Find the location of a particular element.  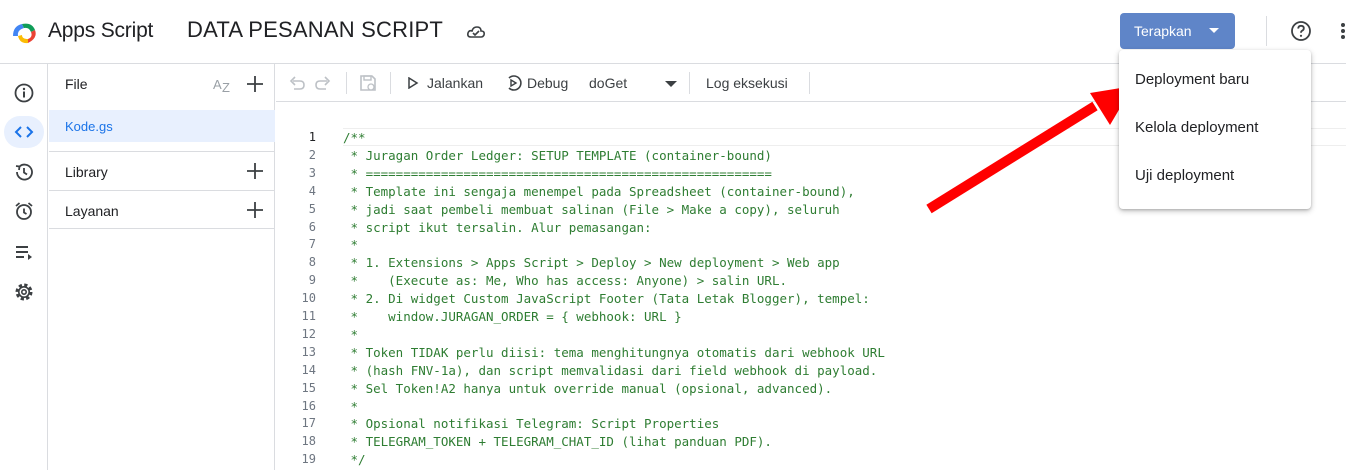

info-icon is located at coordinates (24, 93).